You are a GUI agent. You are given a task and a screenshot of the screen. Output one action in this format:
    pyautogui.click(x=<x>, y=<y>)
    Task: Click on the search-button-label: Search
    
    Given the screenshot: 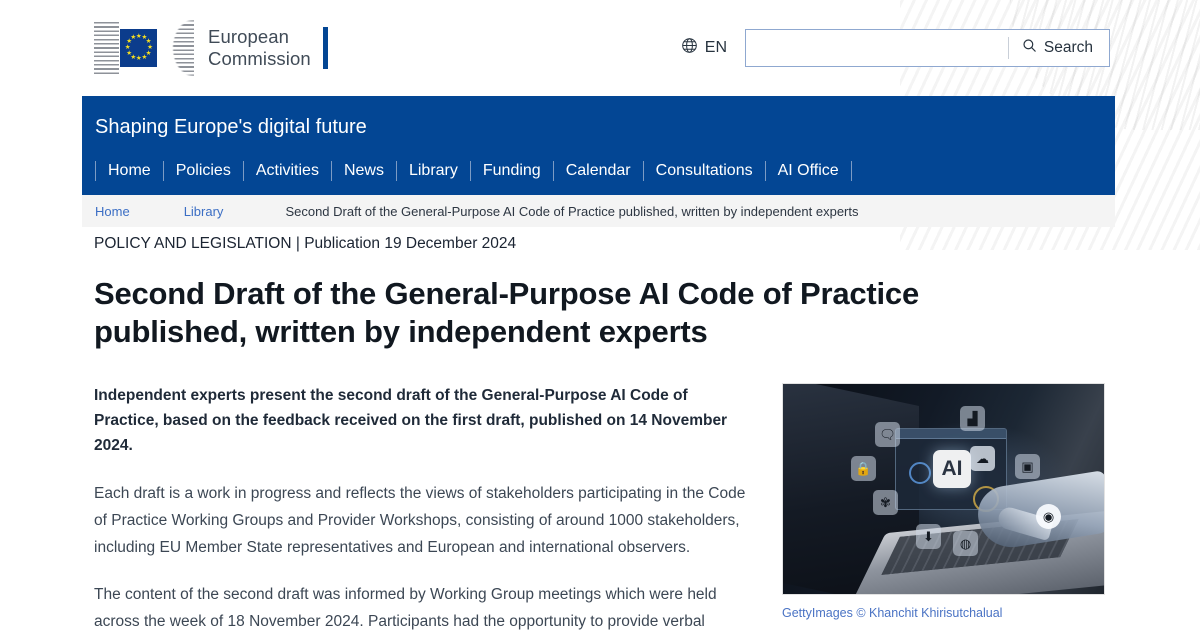 What is the action you would take?
    pyautogui.click(x=1068, y=47)
    